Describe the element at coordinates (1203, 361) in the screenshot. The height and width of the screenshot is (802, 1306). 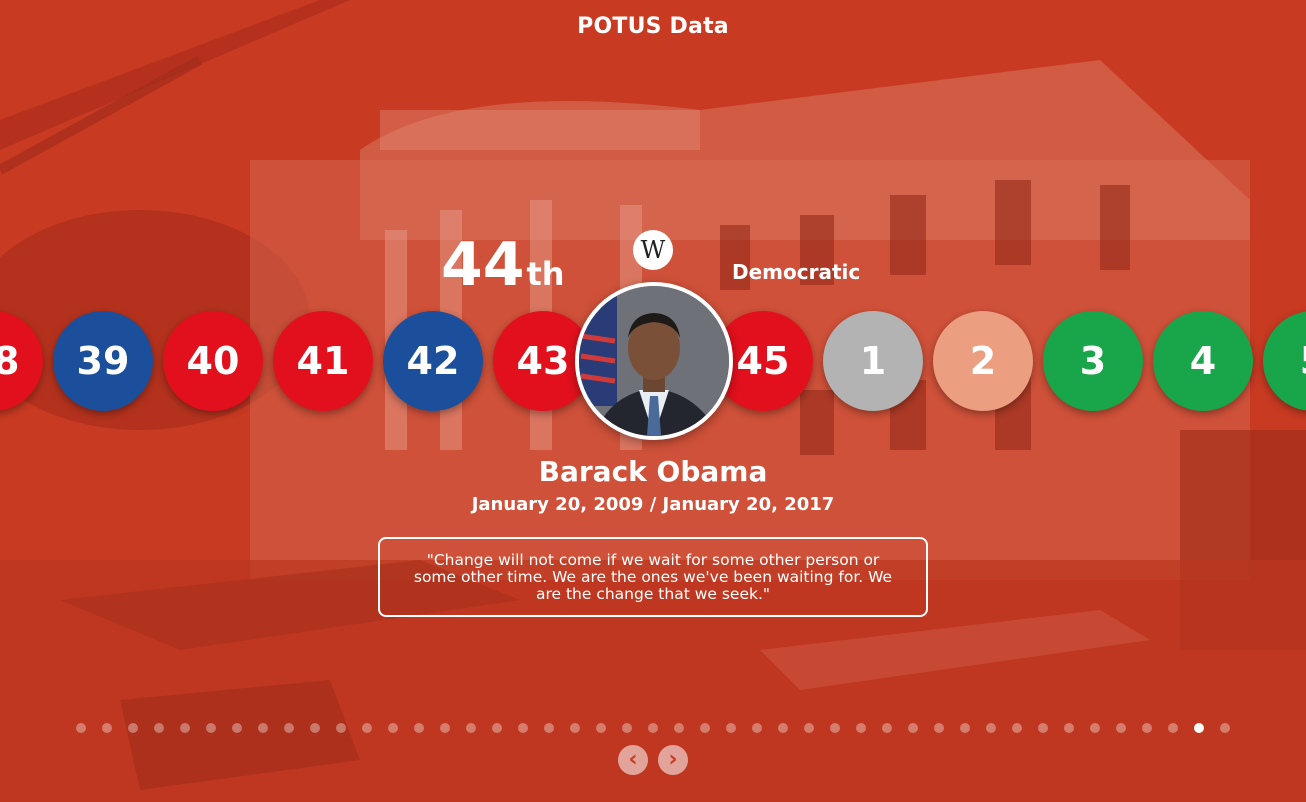
I see `president-circle: 4` at that location.